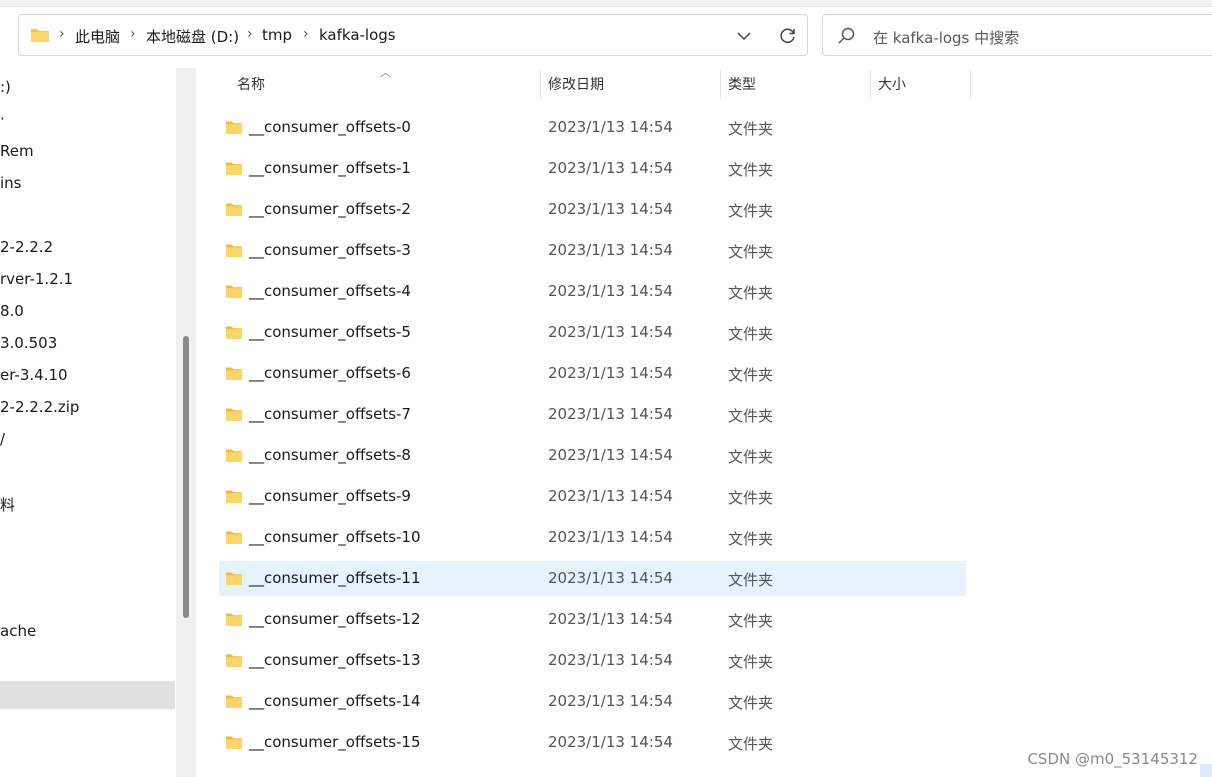 The width and height of the screenshot is (1212, 777). I want to click on file-name: __consumer_offsets-14, so click(335, 701).